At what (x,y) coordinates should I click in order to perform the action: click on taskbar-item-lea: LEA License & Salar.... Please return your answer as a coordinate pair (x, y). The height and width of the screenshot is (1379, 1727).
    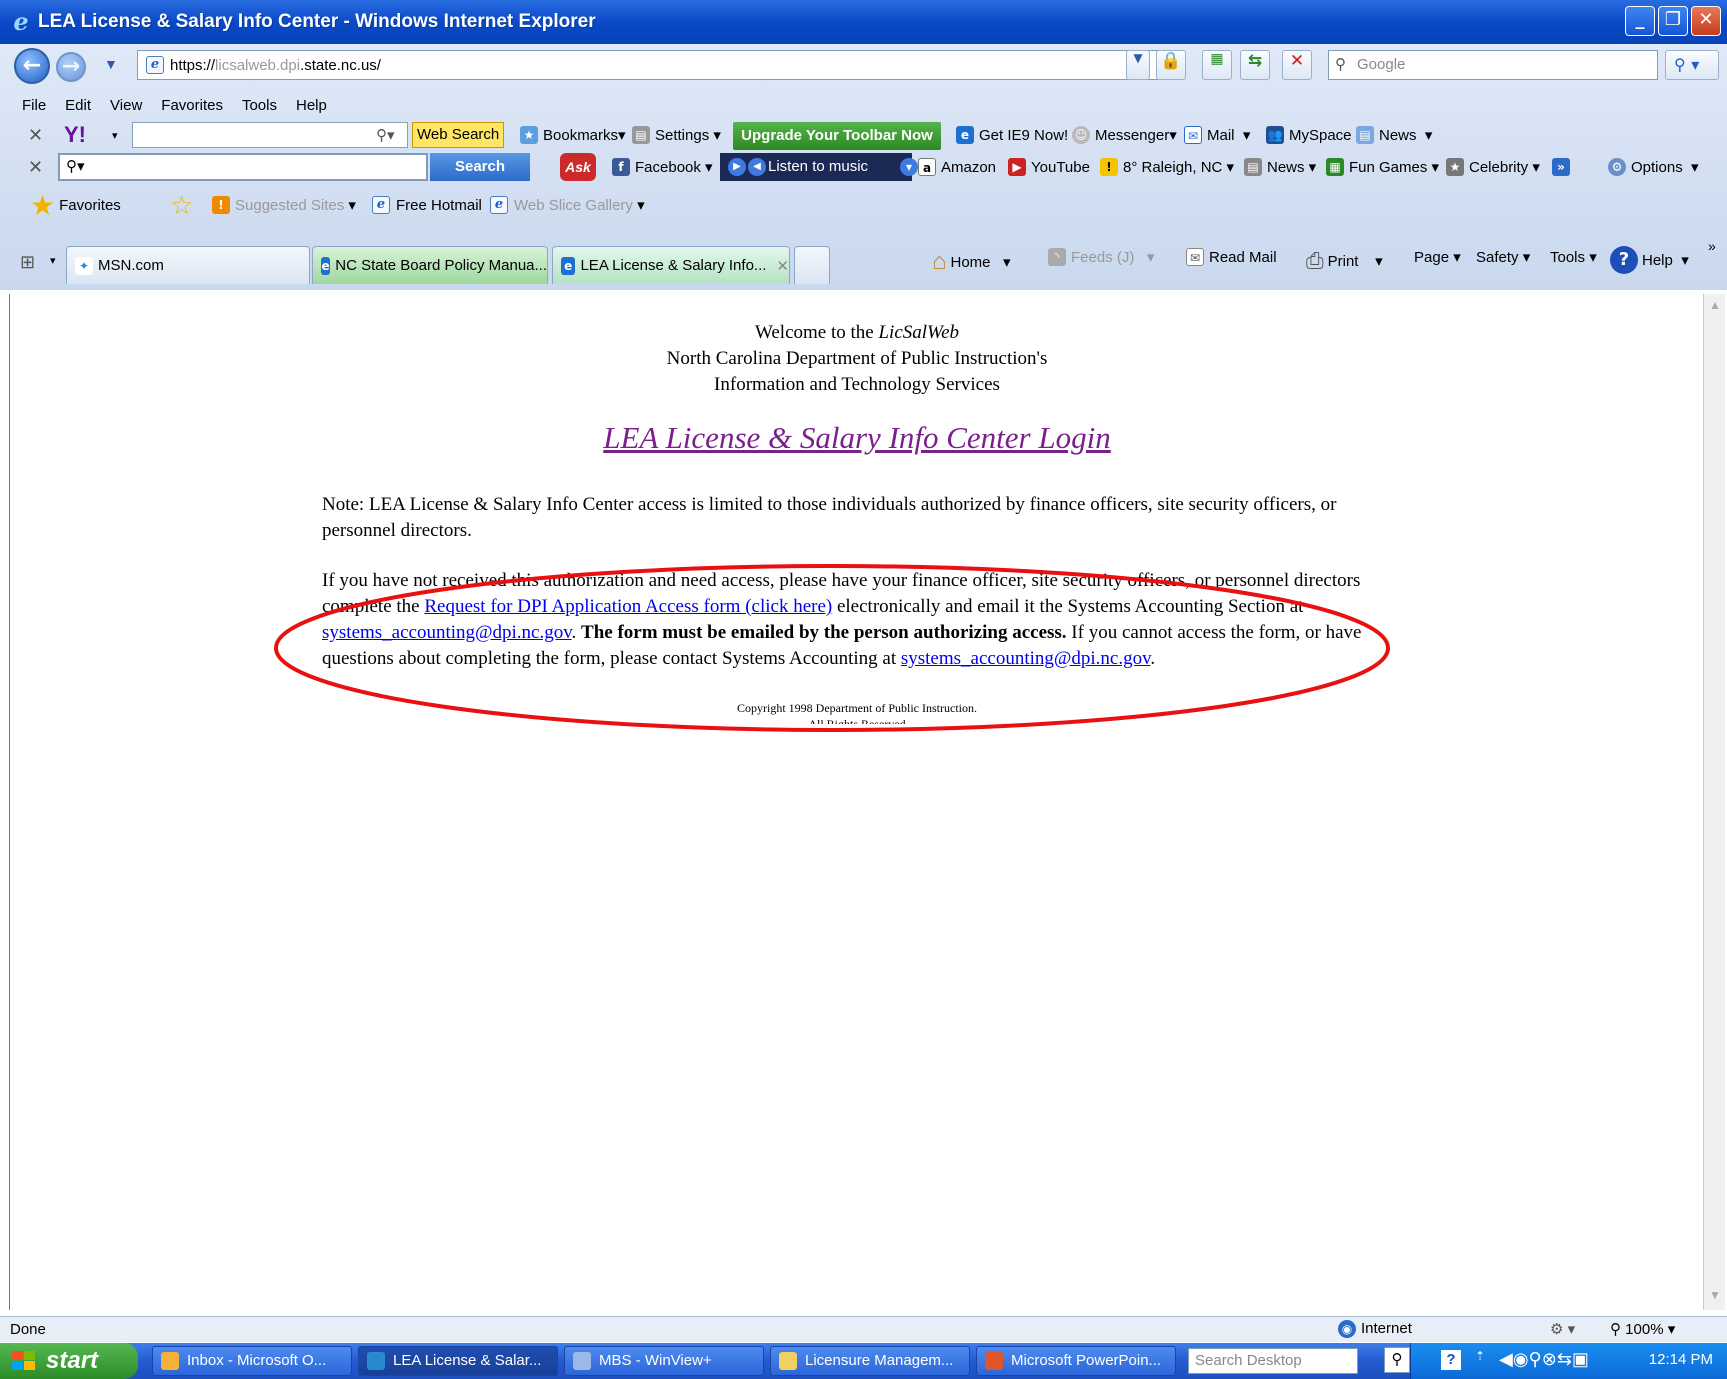
    Looking at the image, I should click on (458, 1361).